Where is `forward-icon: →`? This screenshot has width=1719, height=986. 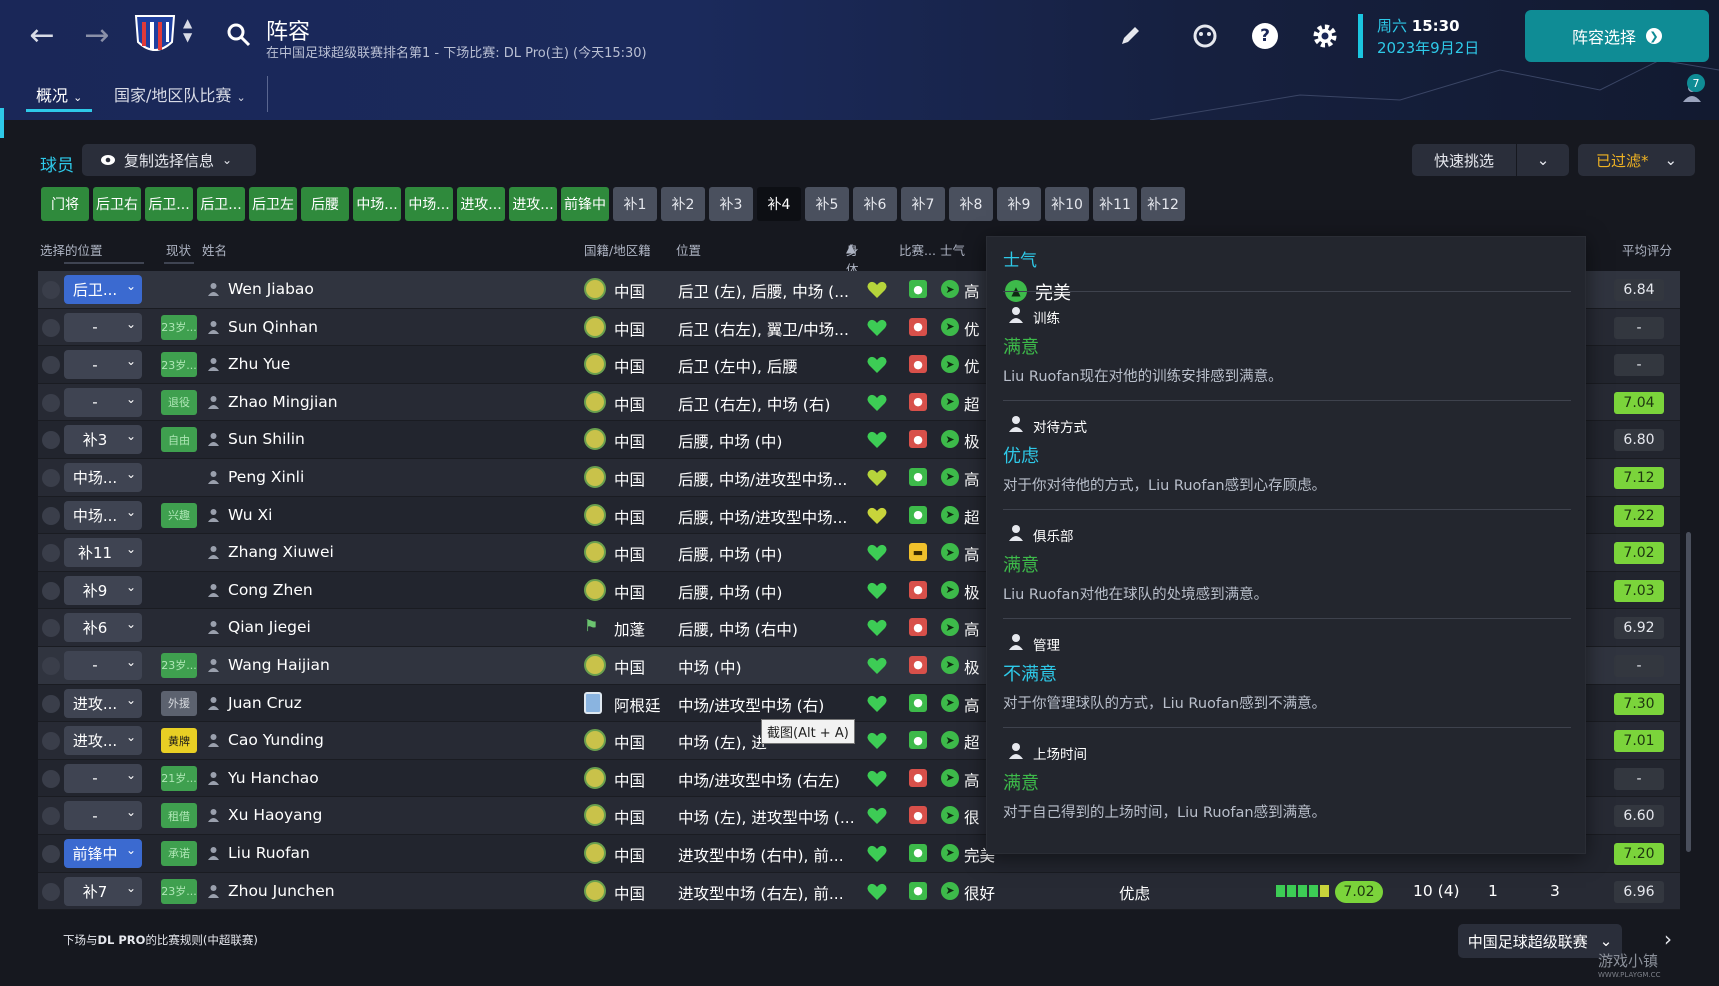
forward-icon: → is located at coordinates (97, 35).